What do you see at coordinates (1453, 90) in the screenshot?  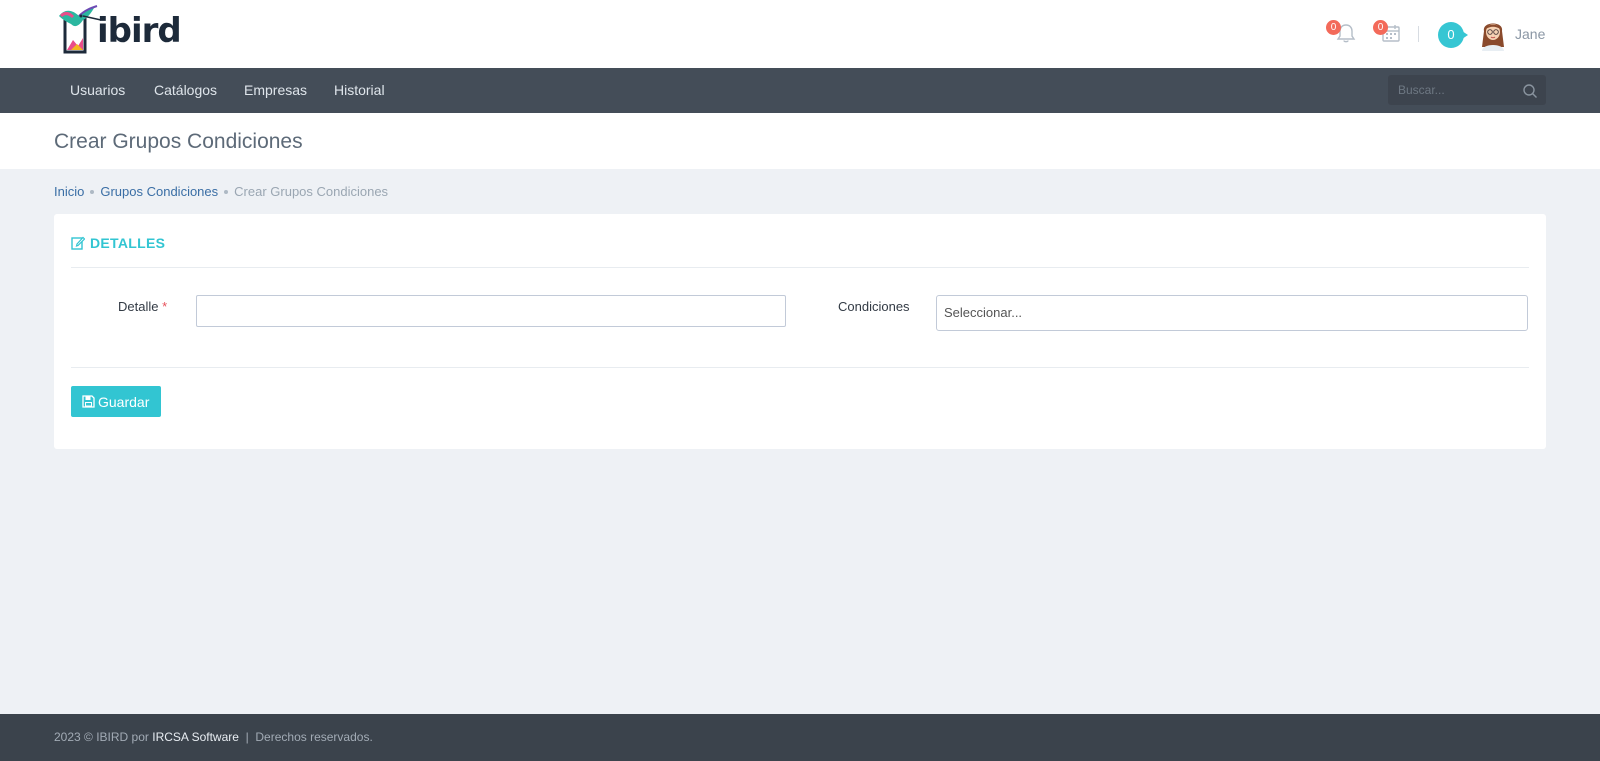 I see `search-input` at bounding box center [1453, 90].